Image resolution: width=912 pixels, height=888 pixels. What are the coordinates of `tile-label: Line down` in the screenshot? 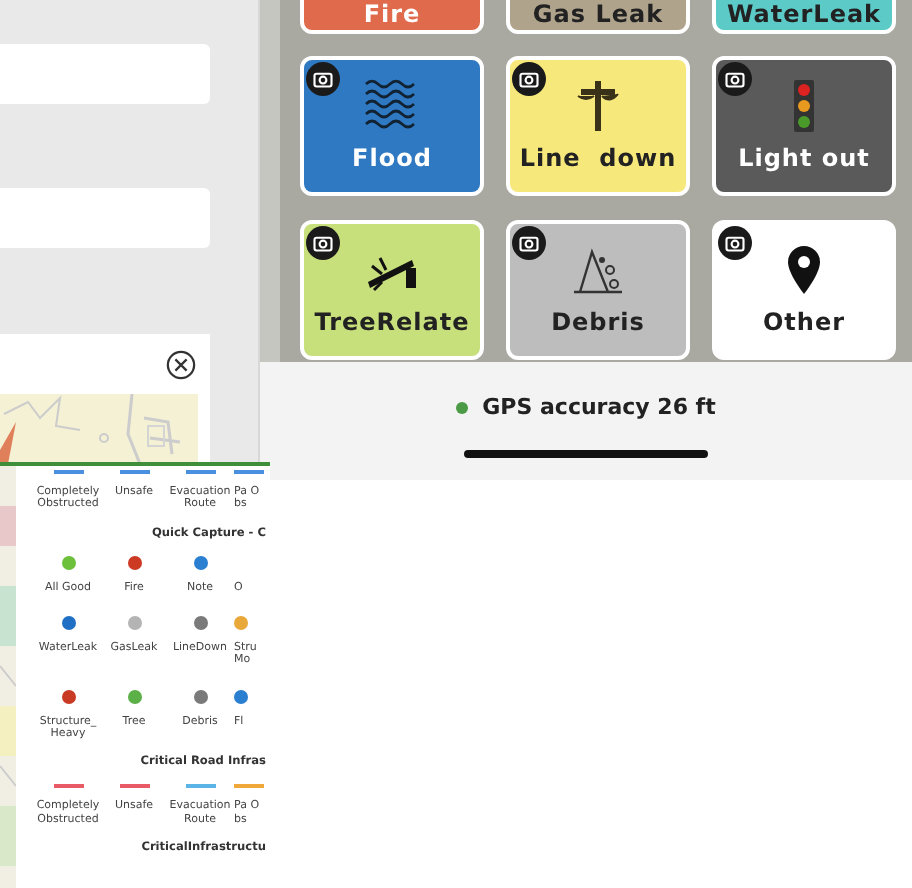 It's located at (598, 158).